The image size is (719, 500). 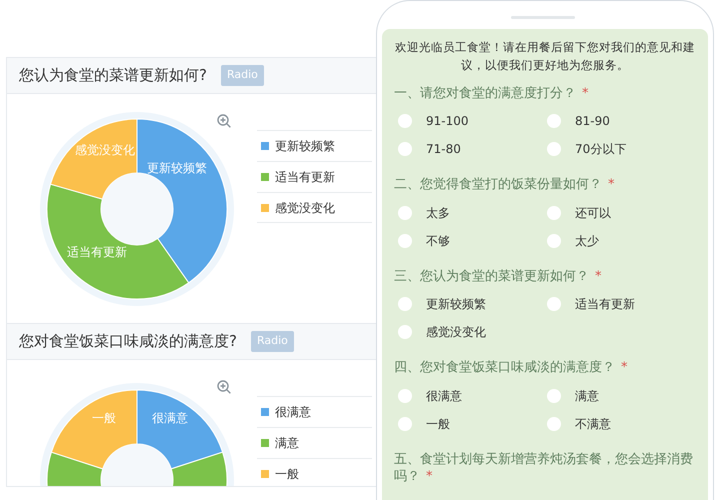 I want to click on option-label: 81-90, so click(x=592, y=121).